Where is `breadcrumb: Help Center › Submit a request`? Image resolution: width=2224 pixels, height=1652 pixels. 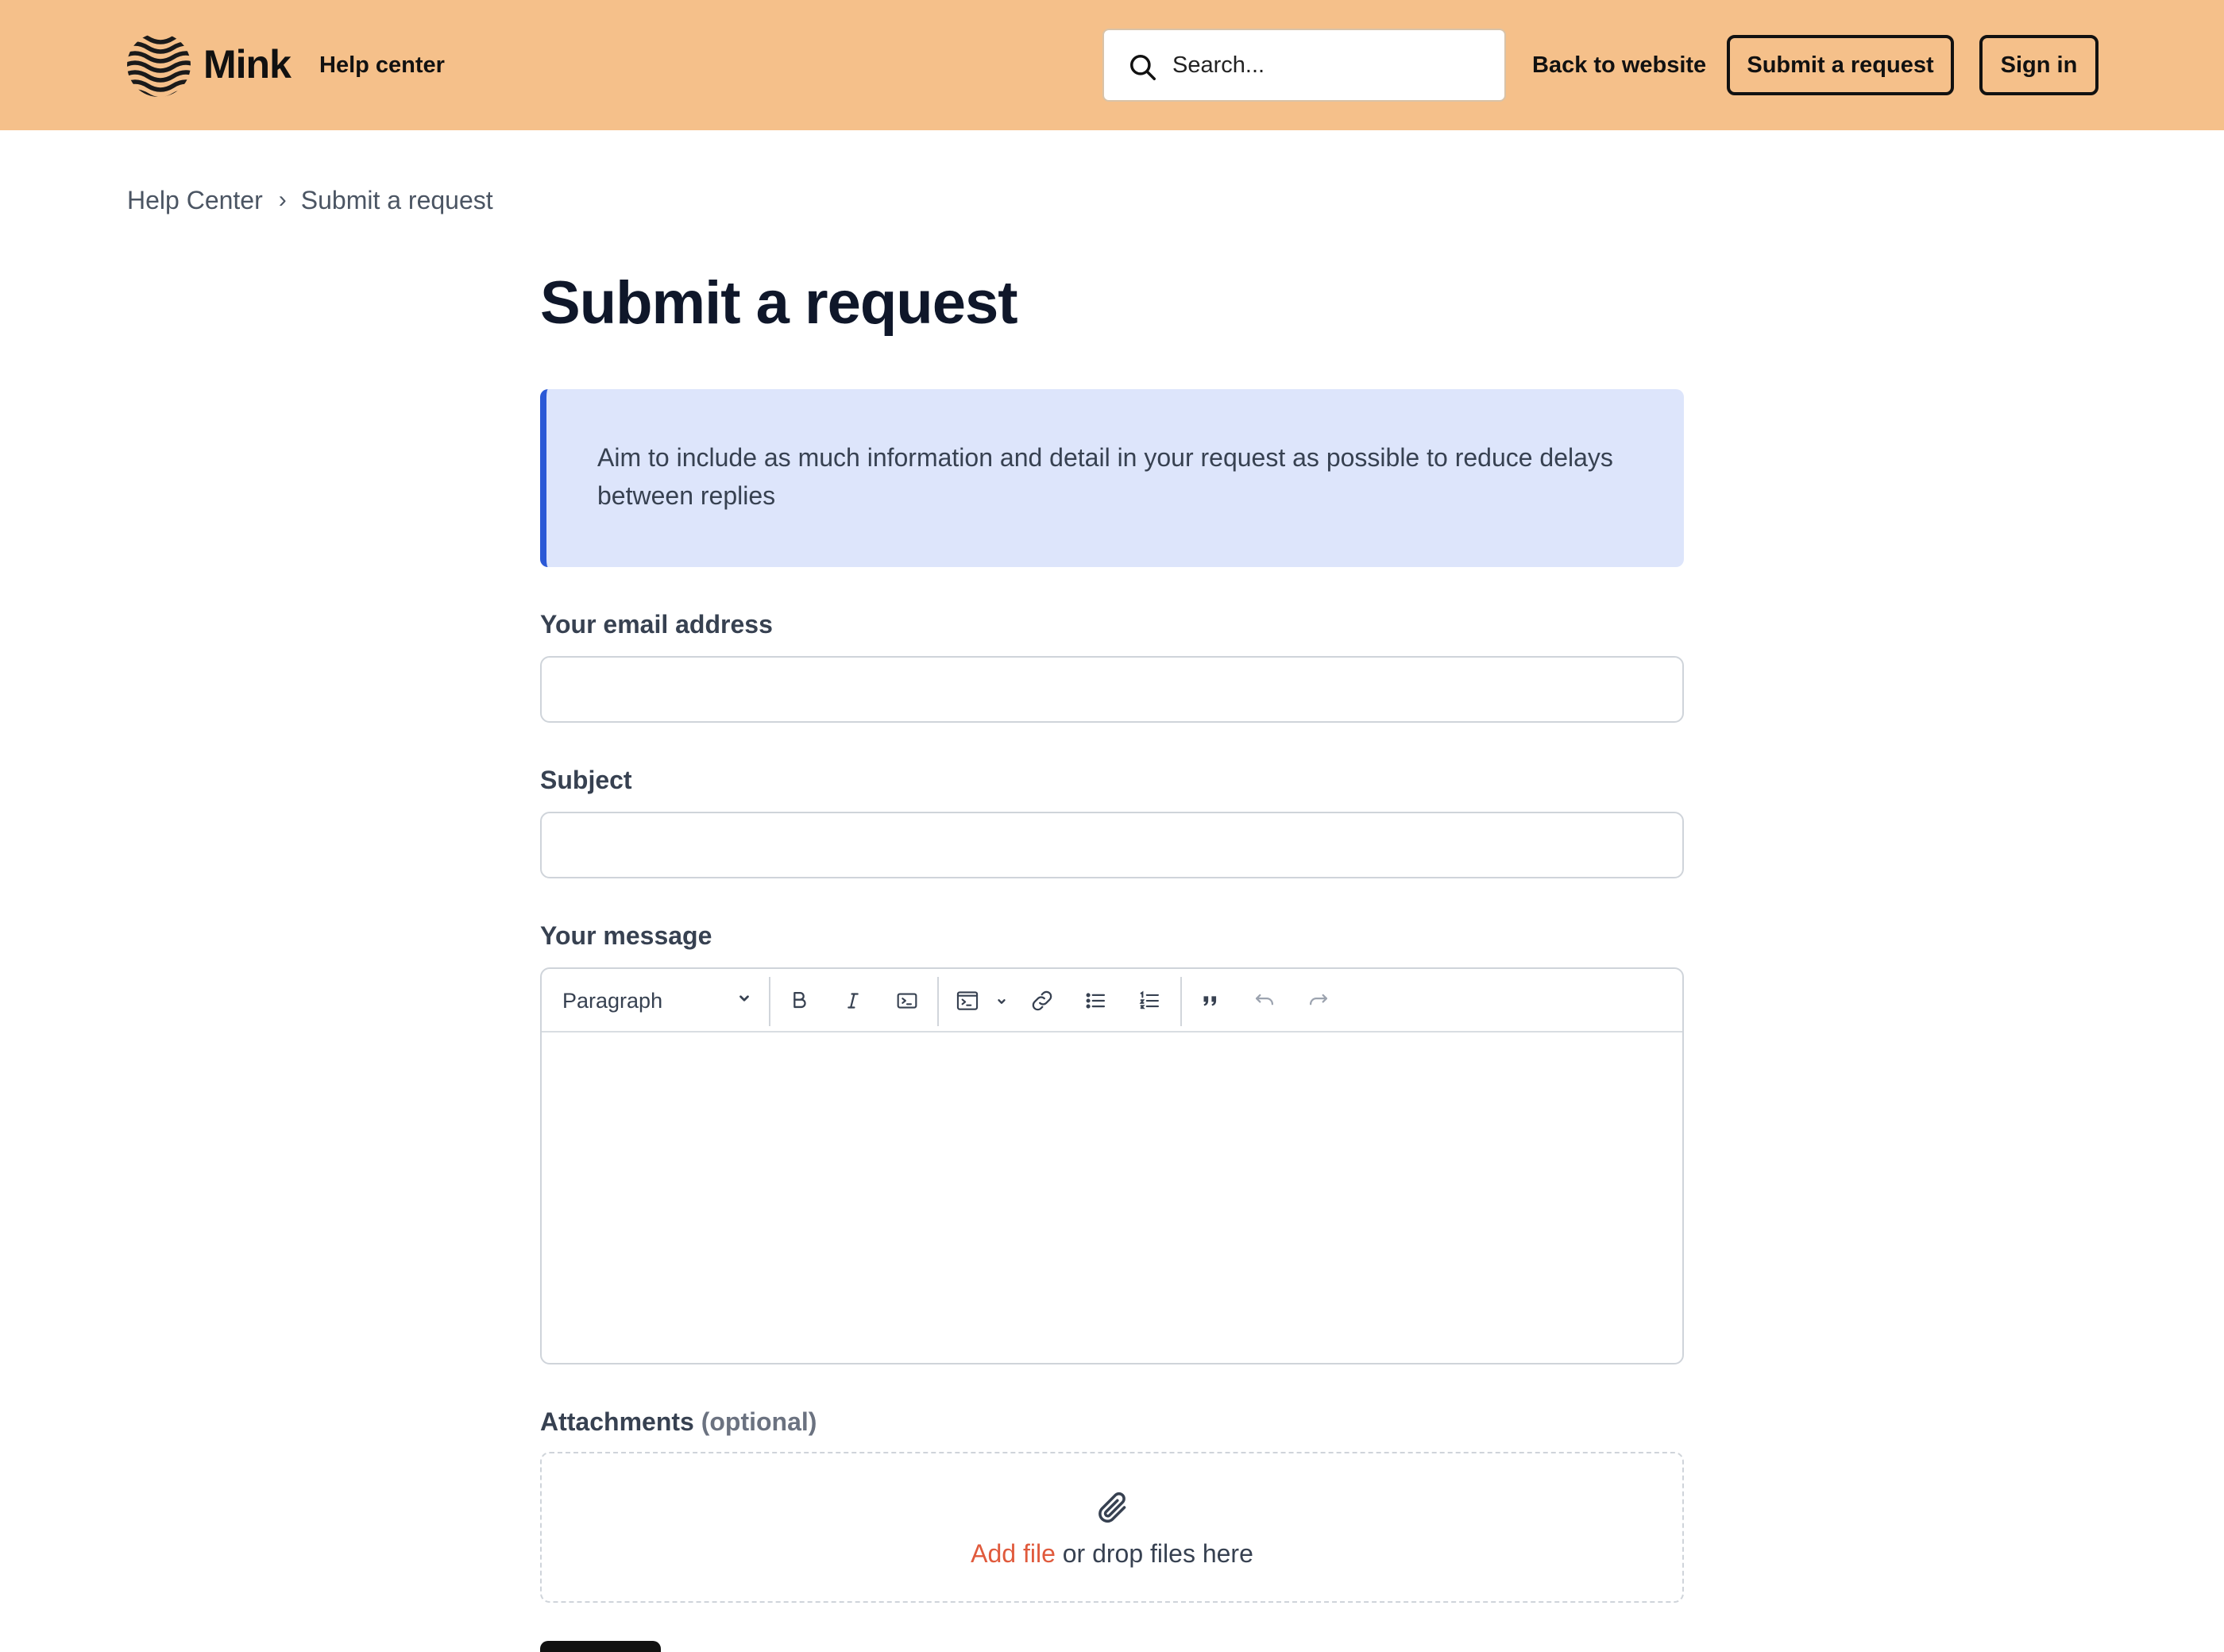
breadcrumb: Help Center › Submit a request is located at coordinates (310, 200).